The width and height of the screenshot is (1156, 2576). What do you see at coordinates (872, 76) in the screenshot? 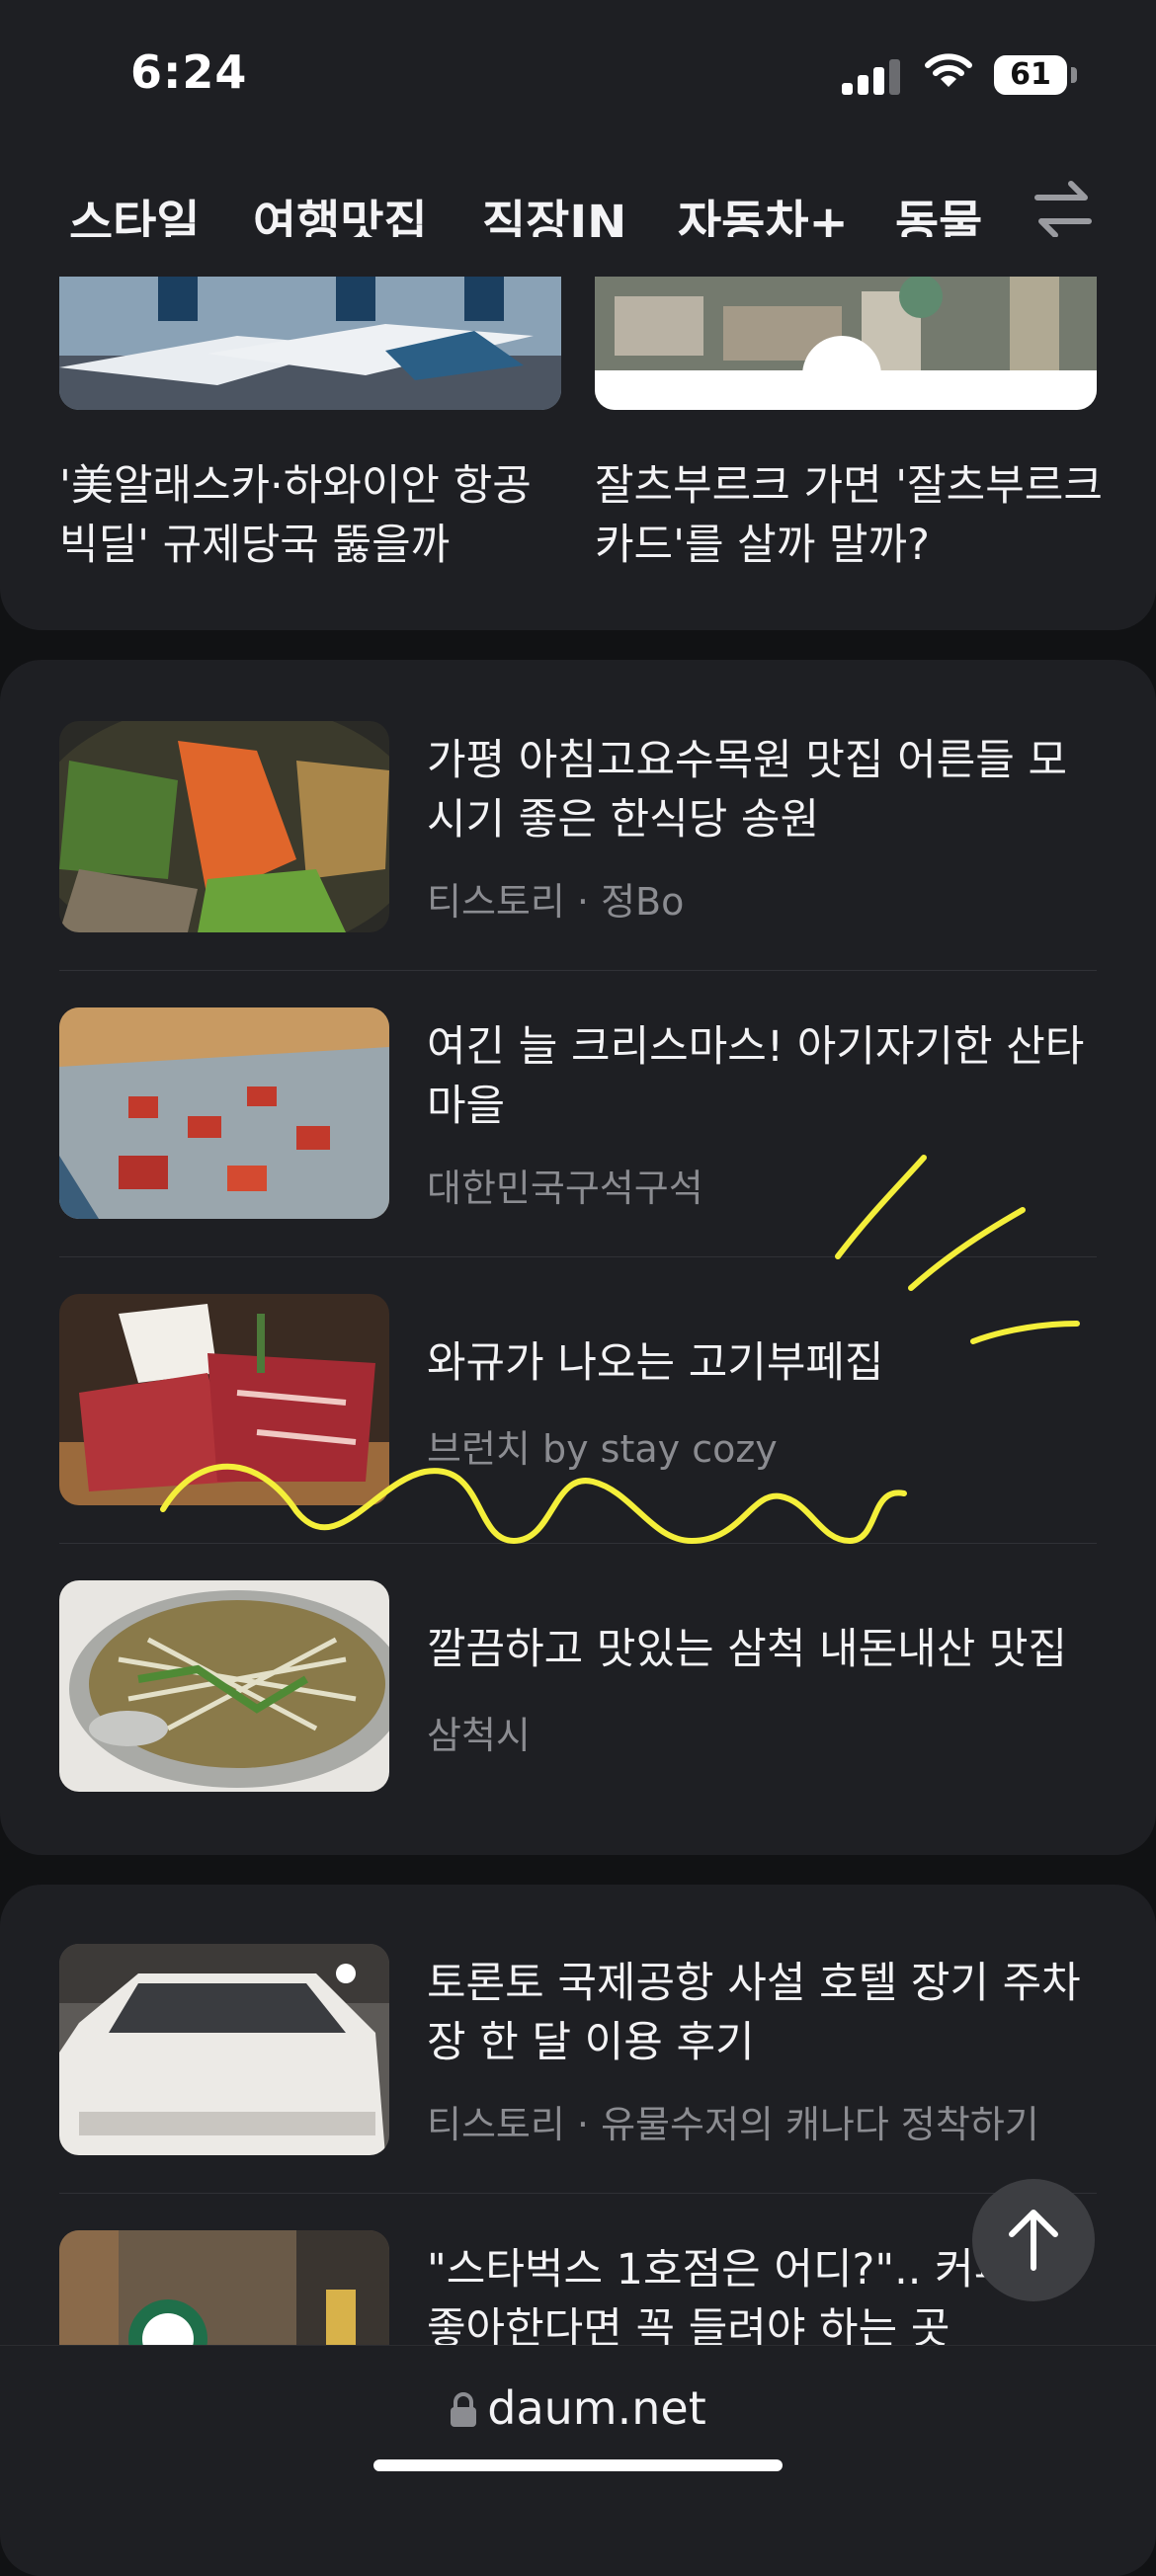
I see `cellular-signal-icon` at bounding box center [872, 76].